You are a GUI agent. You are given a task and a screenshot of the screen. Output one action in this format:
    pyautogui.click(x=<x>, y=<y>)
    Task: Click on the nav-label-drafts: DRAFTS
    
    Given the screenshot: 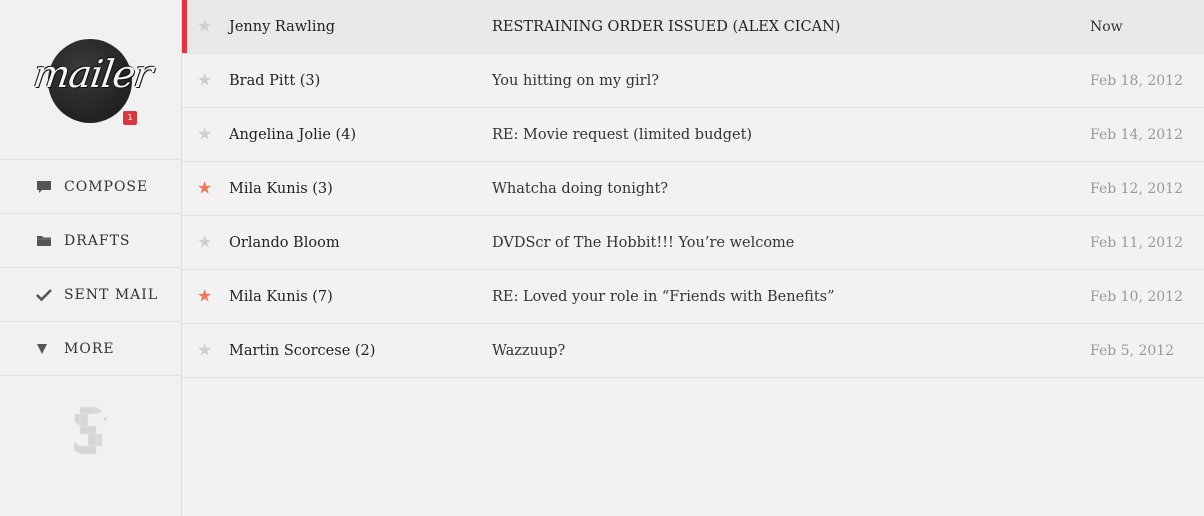 What is the action you would take?
    pyautogui.click(x=97, y=240)
    